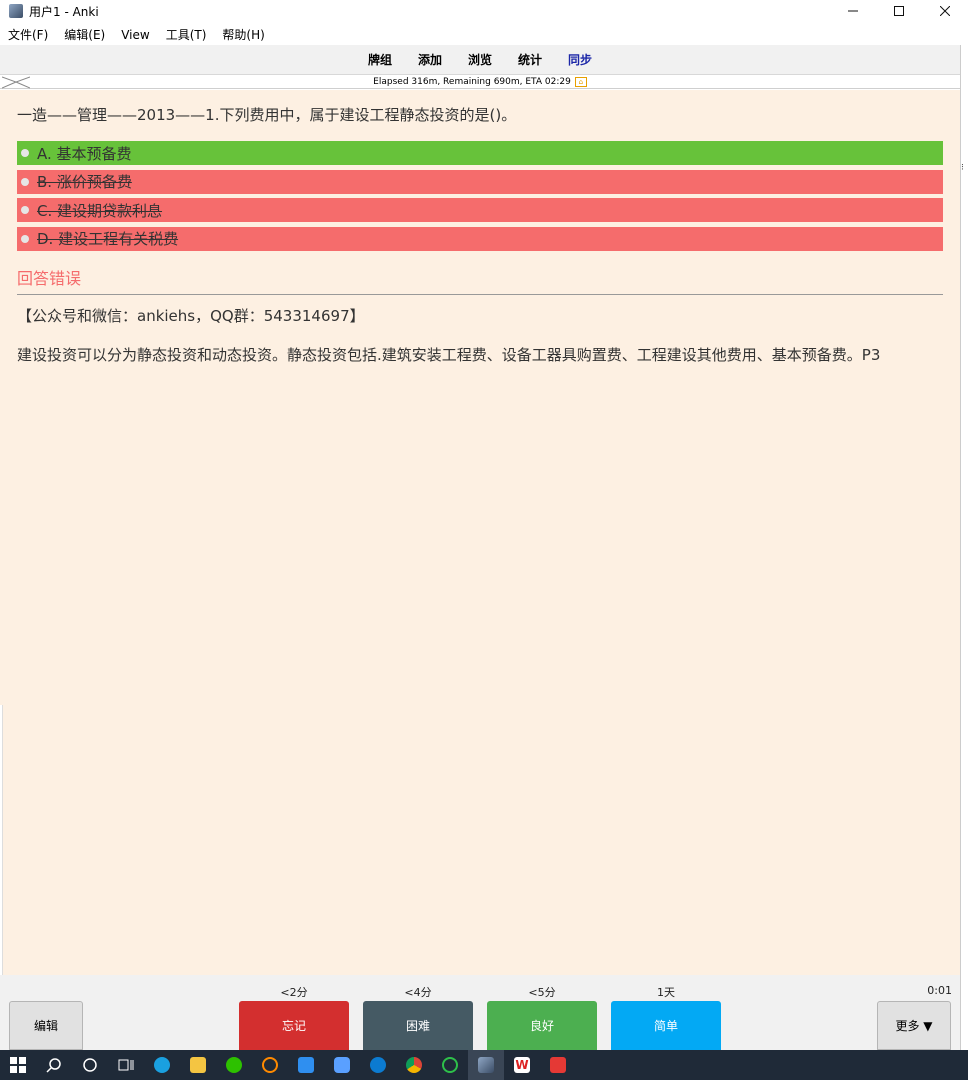  I want to click on progress-status-text: Elapsed 316m, Remaining 690m, ETA 02:29, so click(472, 82).